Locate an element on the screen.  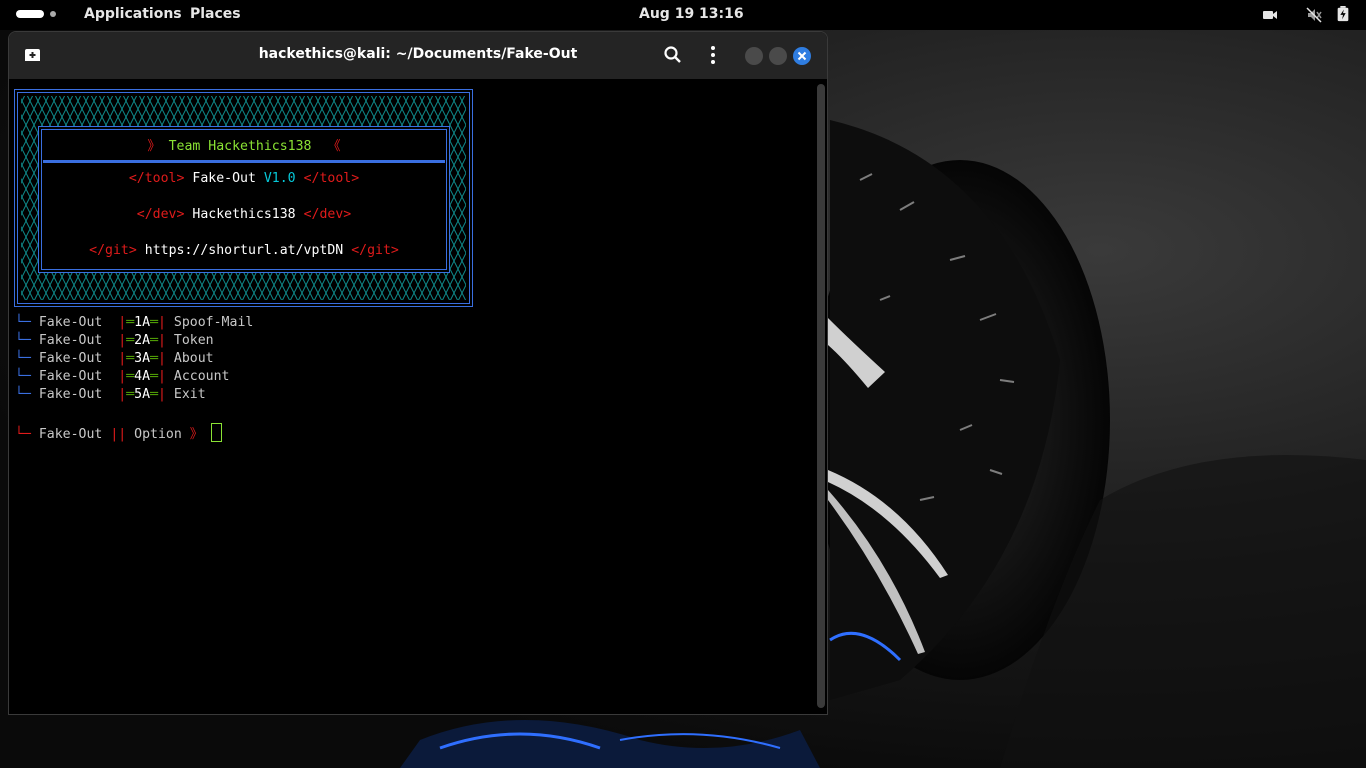
scrollbar is located at coordinates (821, 396).